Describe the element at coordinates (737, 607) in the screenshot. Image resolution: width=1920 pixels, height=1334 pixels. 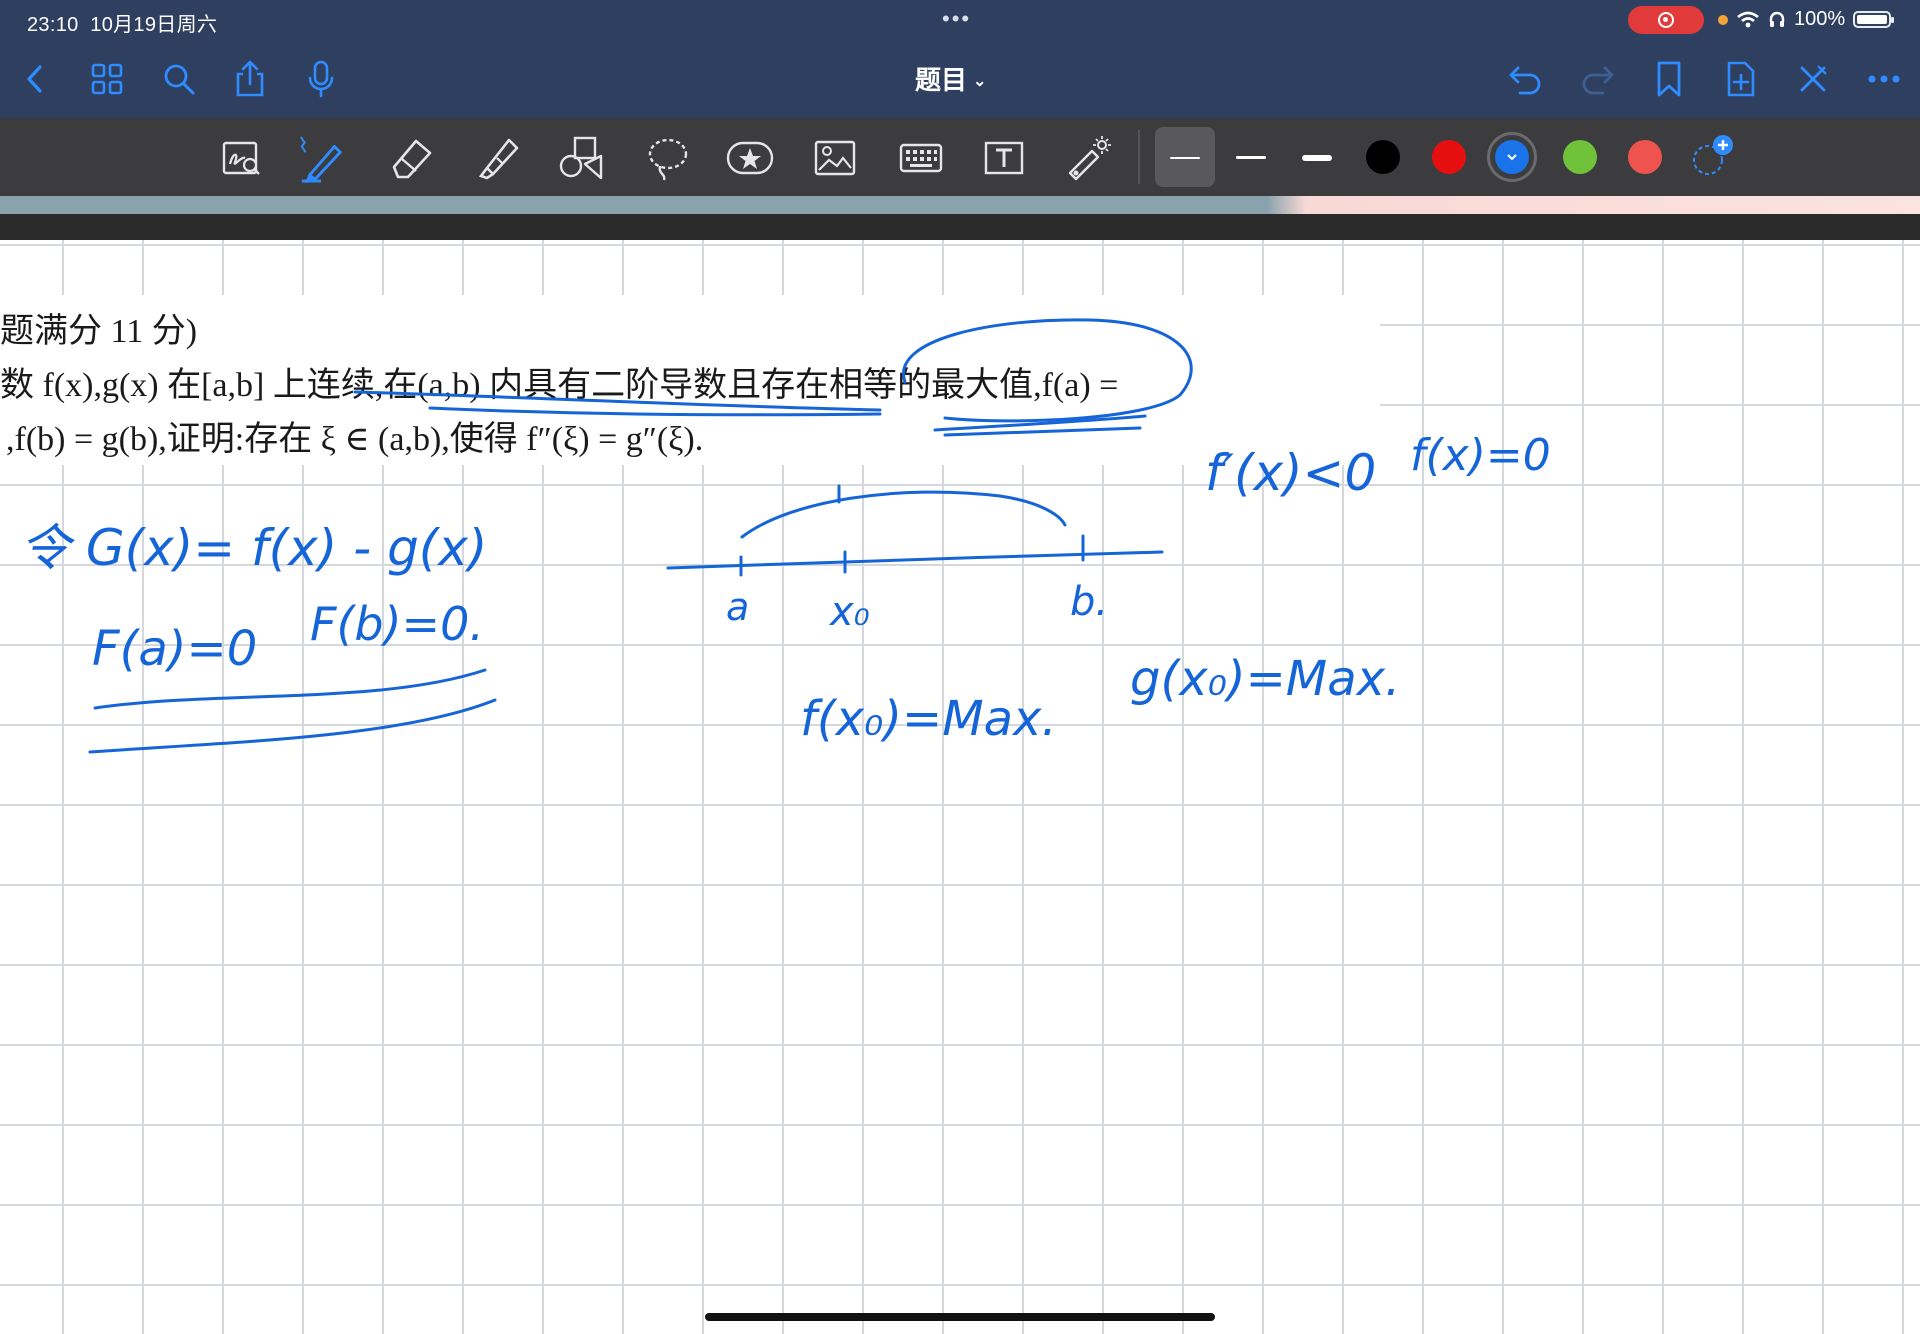
I see `ink-text-axis-a: a` at that location.